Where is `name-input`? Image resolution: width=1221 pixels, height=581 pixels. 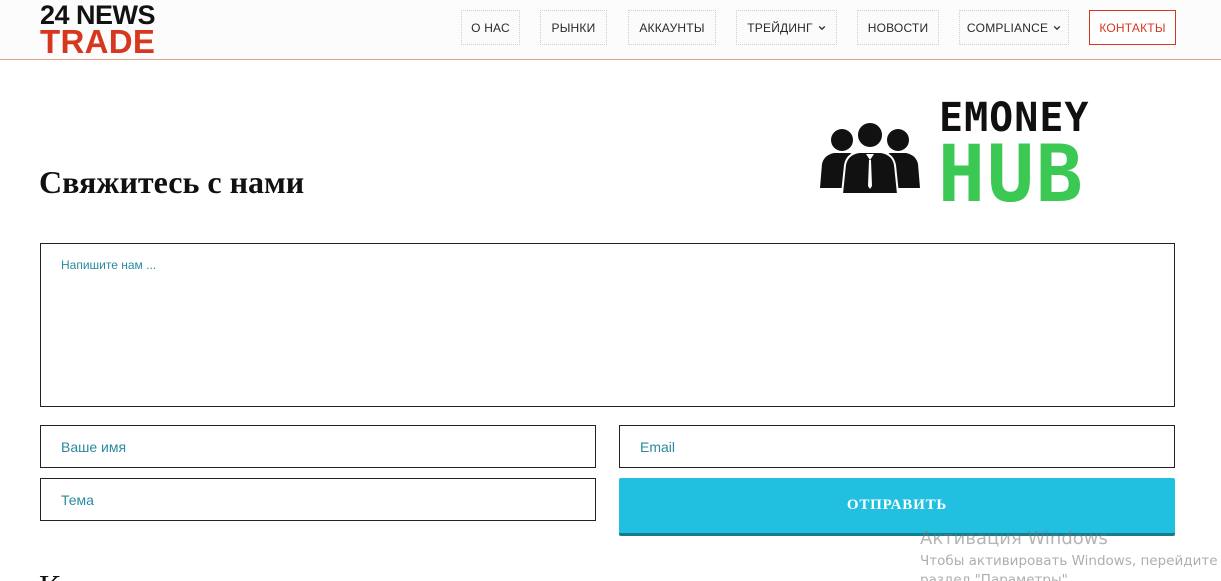 name-input is located at coordinates (318, 446).